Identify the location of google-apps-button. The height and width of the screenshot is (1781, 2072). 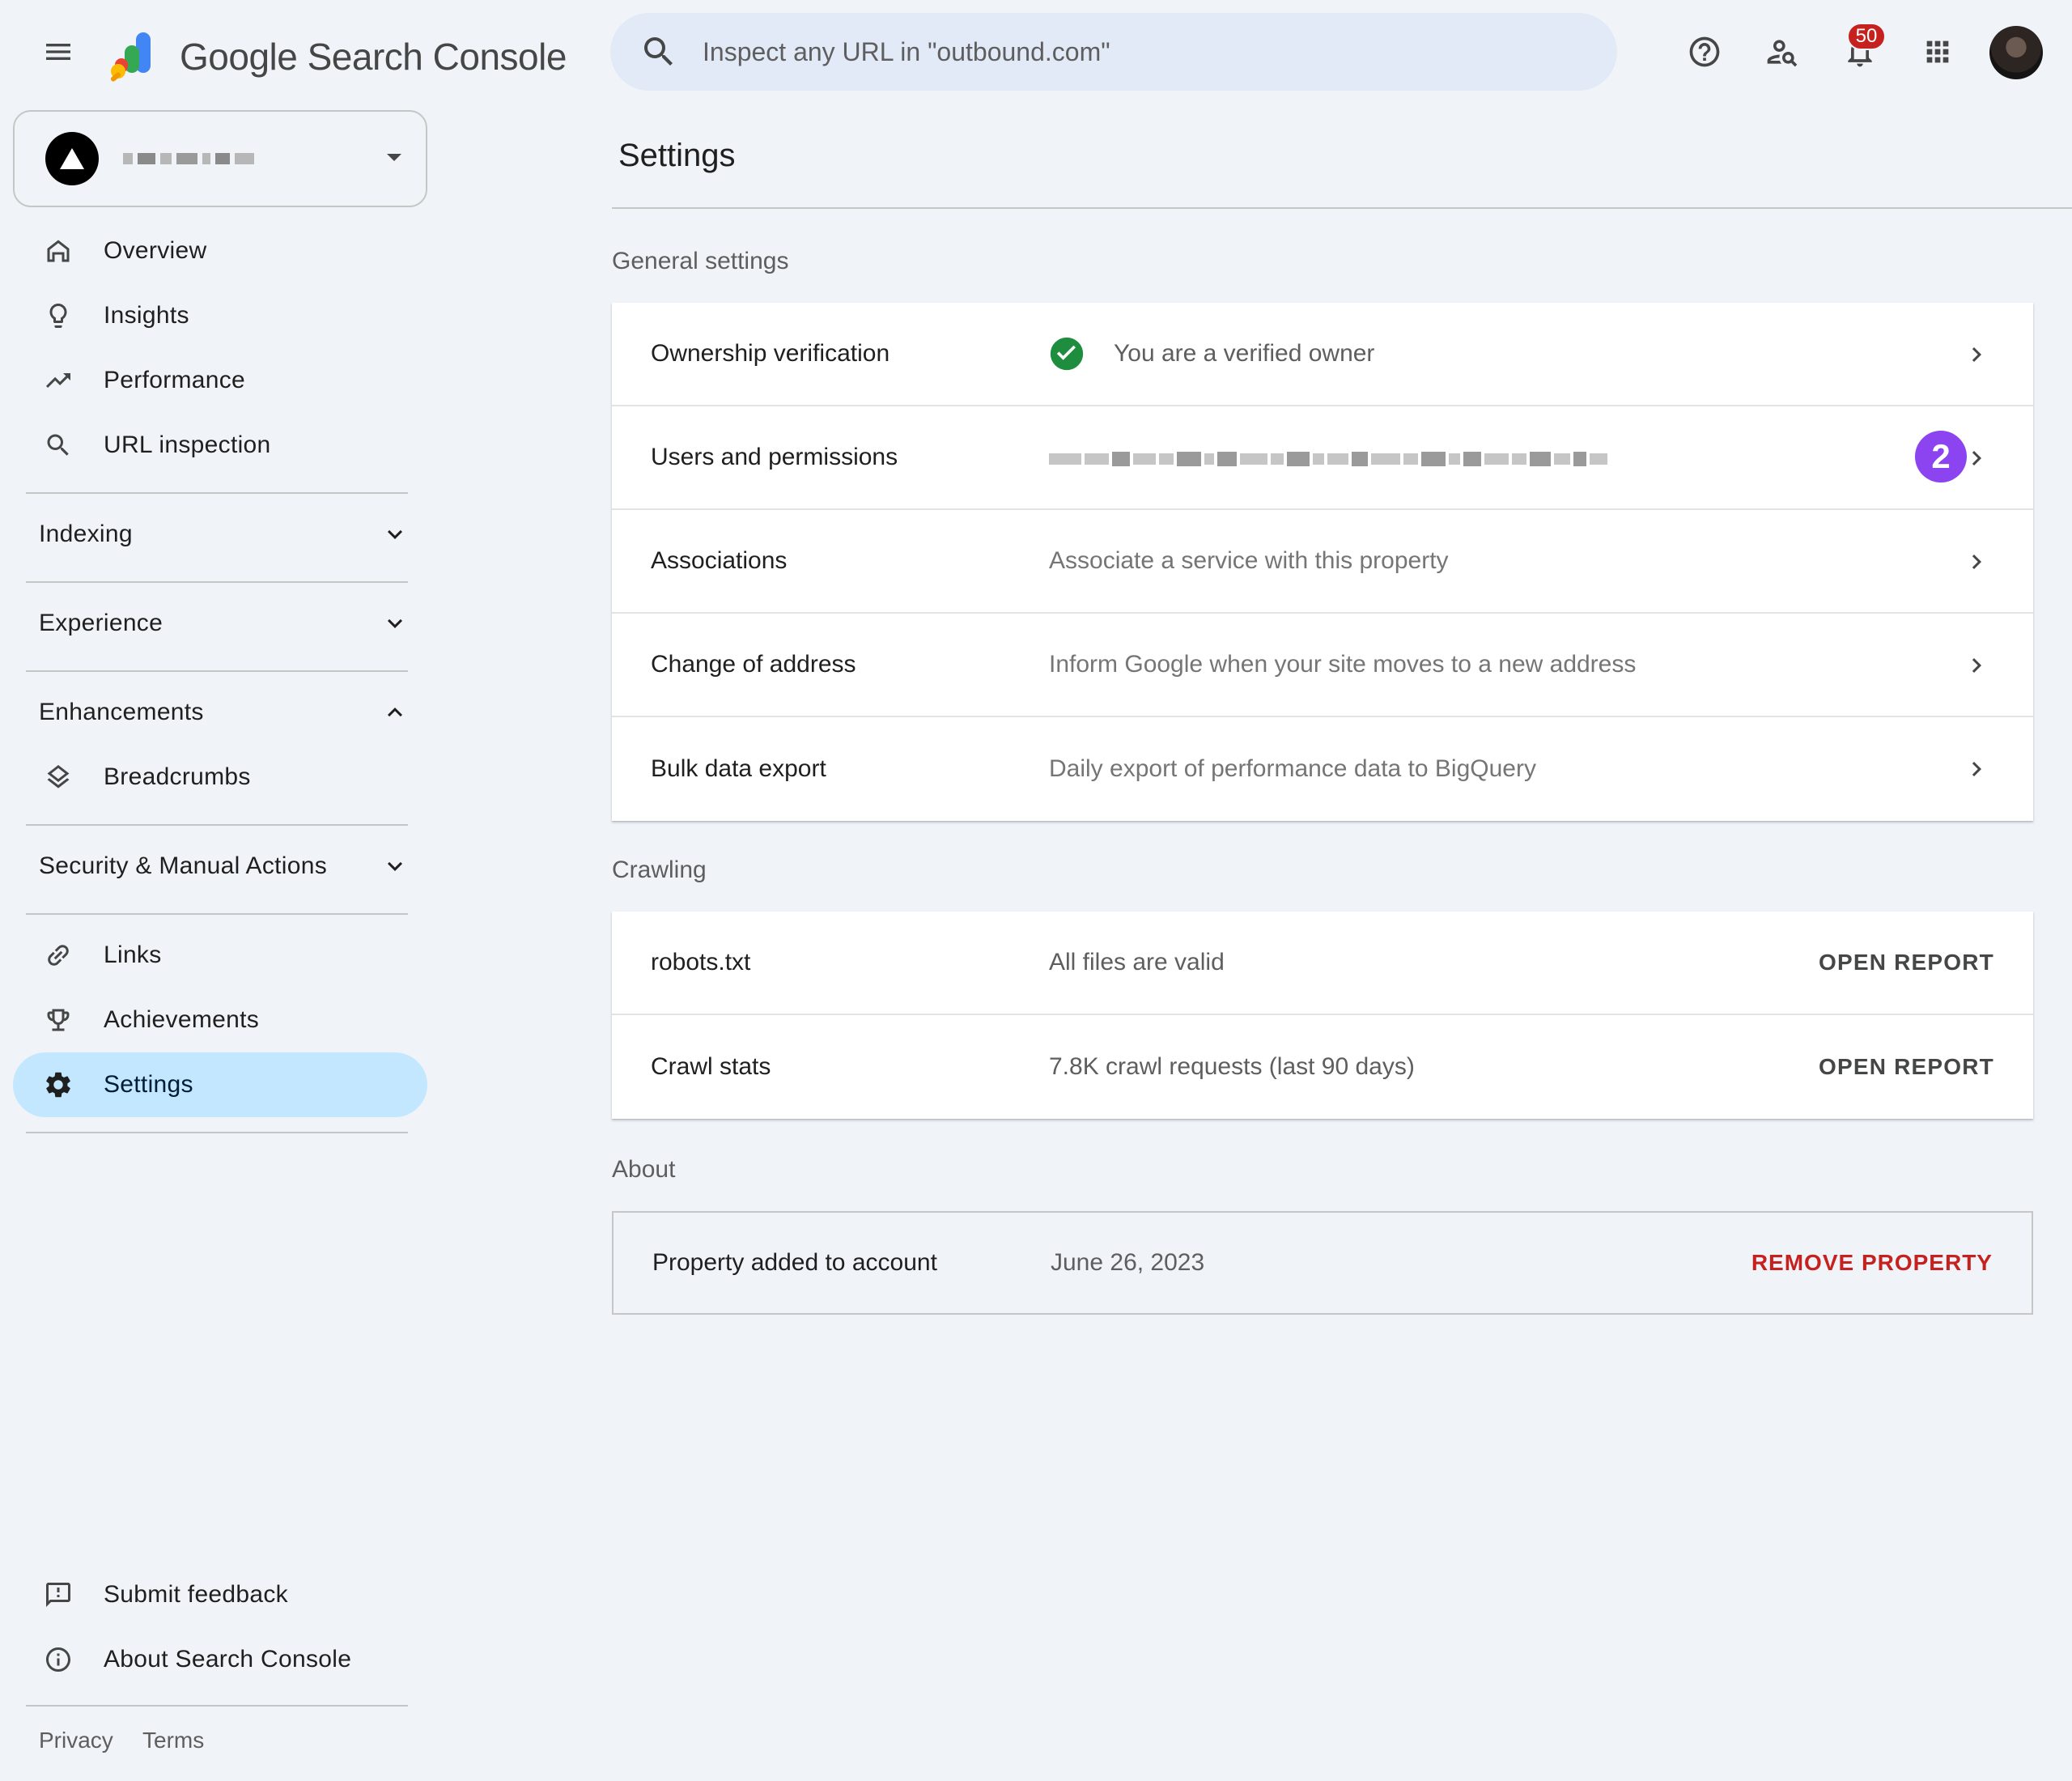
(1937, 52).